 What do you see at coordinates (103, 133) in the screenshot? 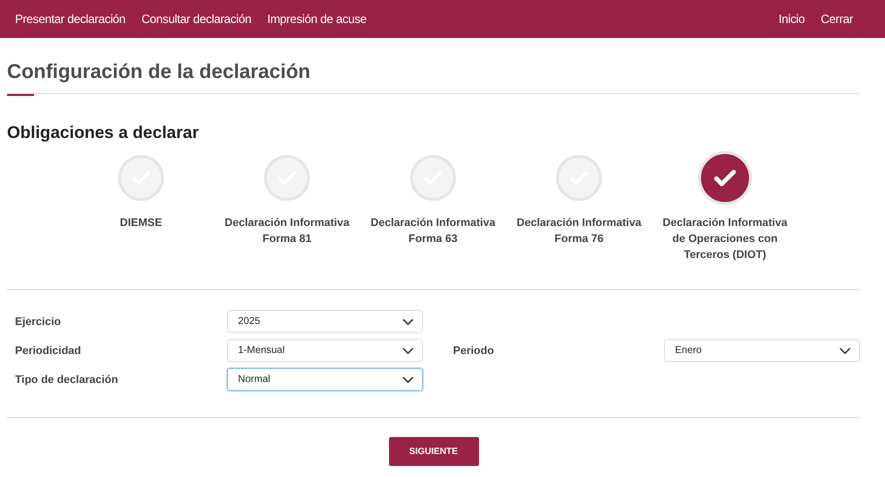
I see `section-title: Obligaciones a declarar` at bounding box center [103, 133].